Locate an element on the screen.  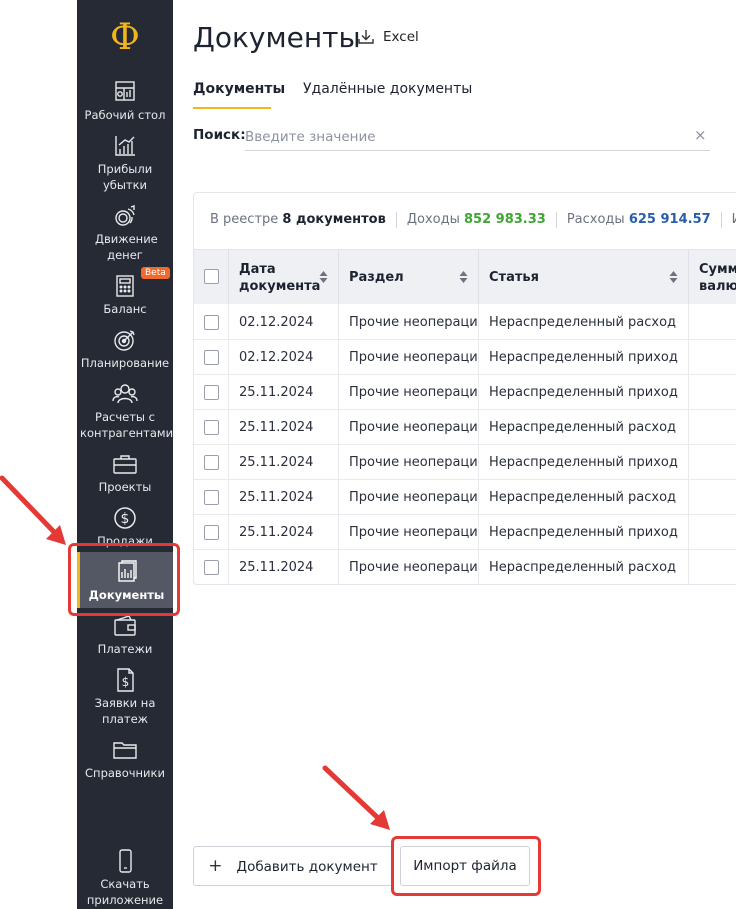
sidebar-item-dashboard: Рабочий стол is located at coordinates (125, 101).